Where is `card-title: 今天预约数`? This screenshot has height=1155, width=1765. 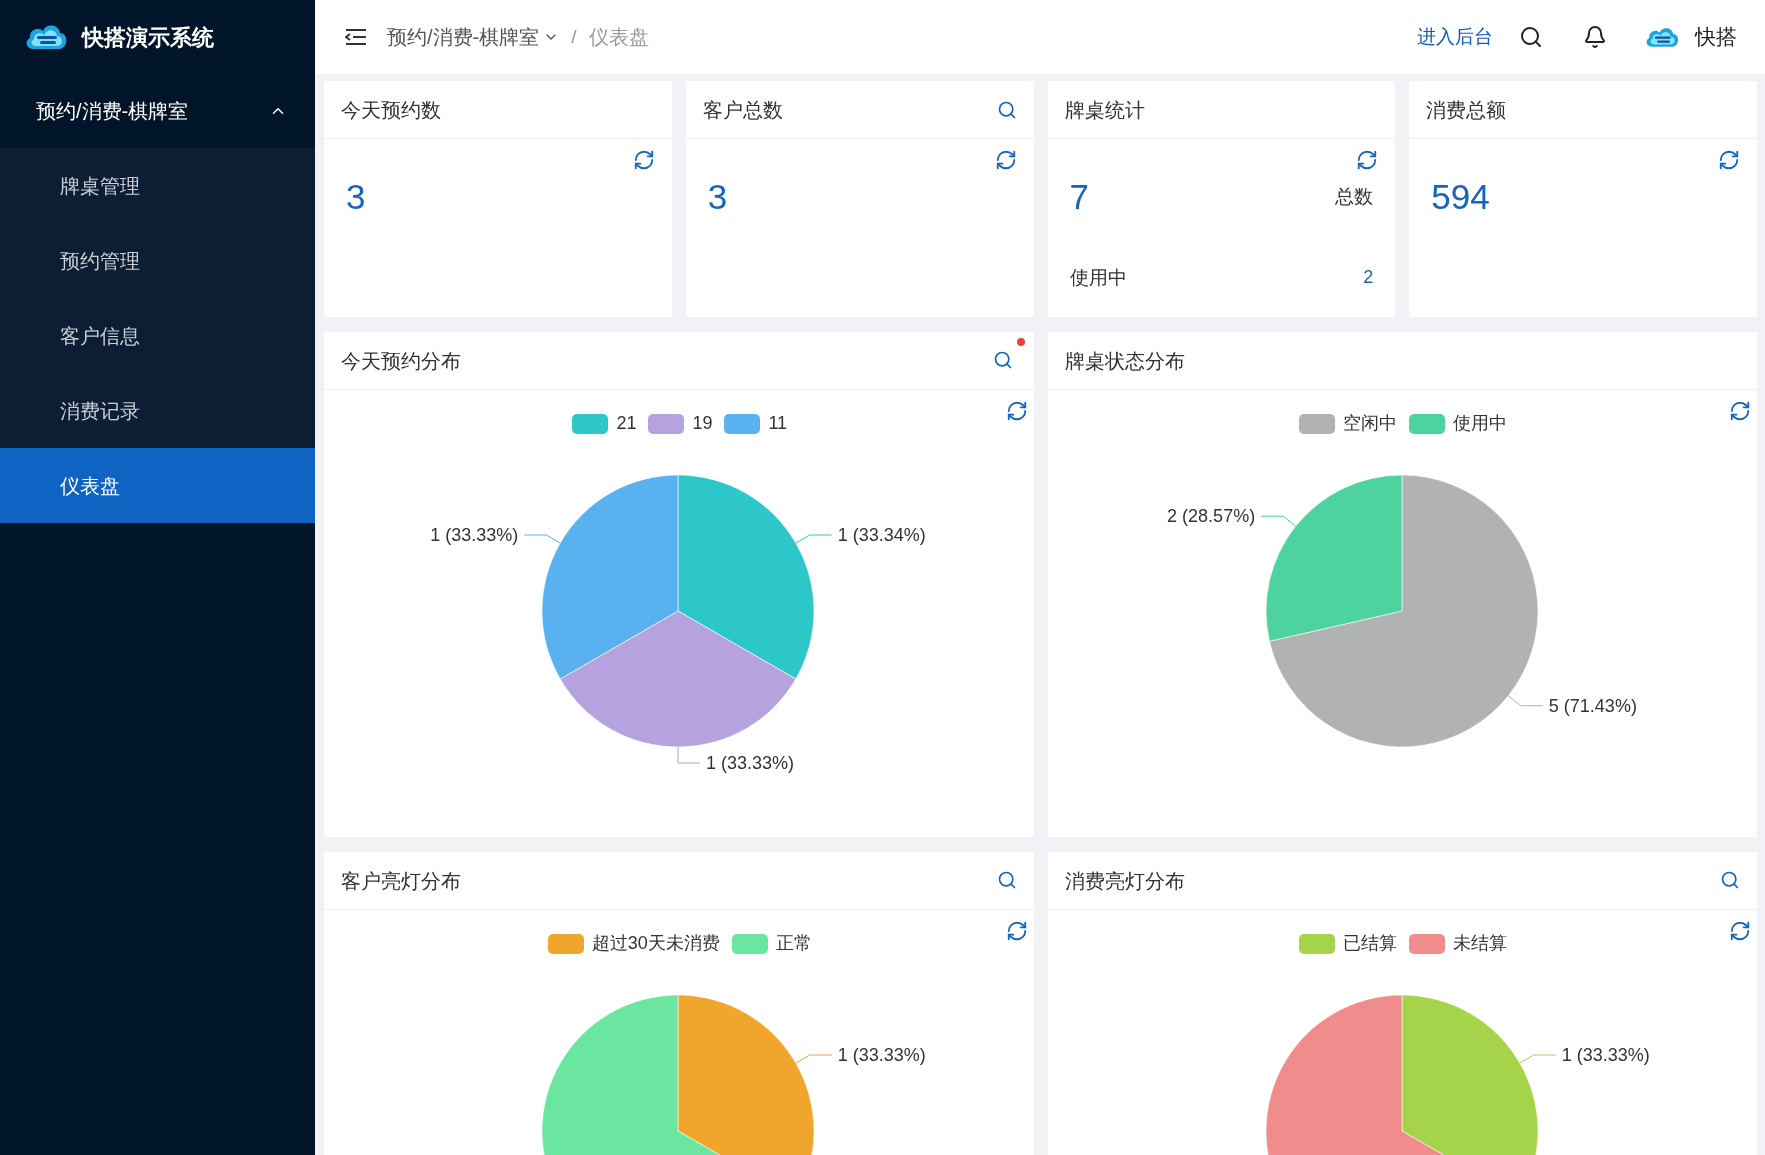
card-title: 今天预约数 is located at coordinates (391, 110).